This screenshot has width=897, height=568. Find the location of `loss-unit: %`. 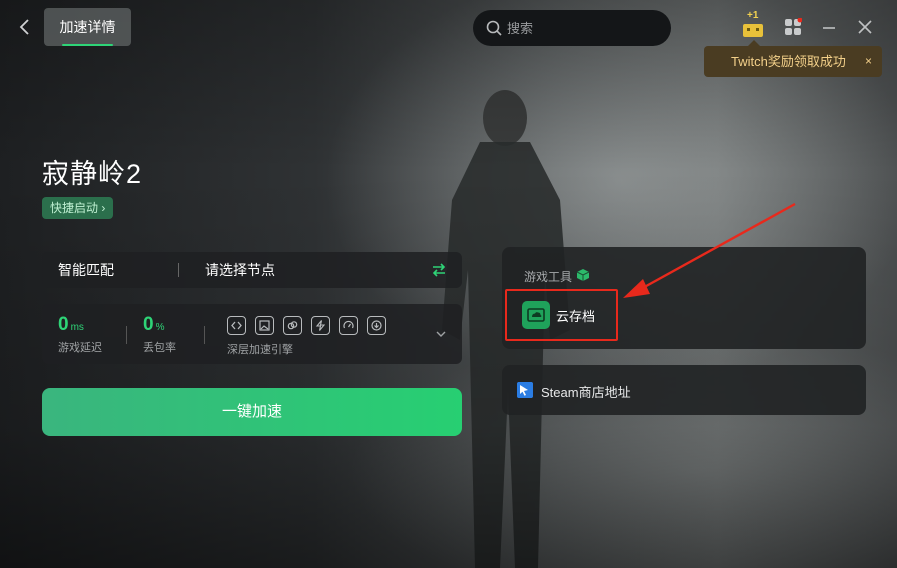

loss-unit: % is located at coordinates (160, 327).